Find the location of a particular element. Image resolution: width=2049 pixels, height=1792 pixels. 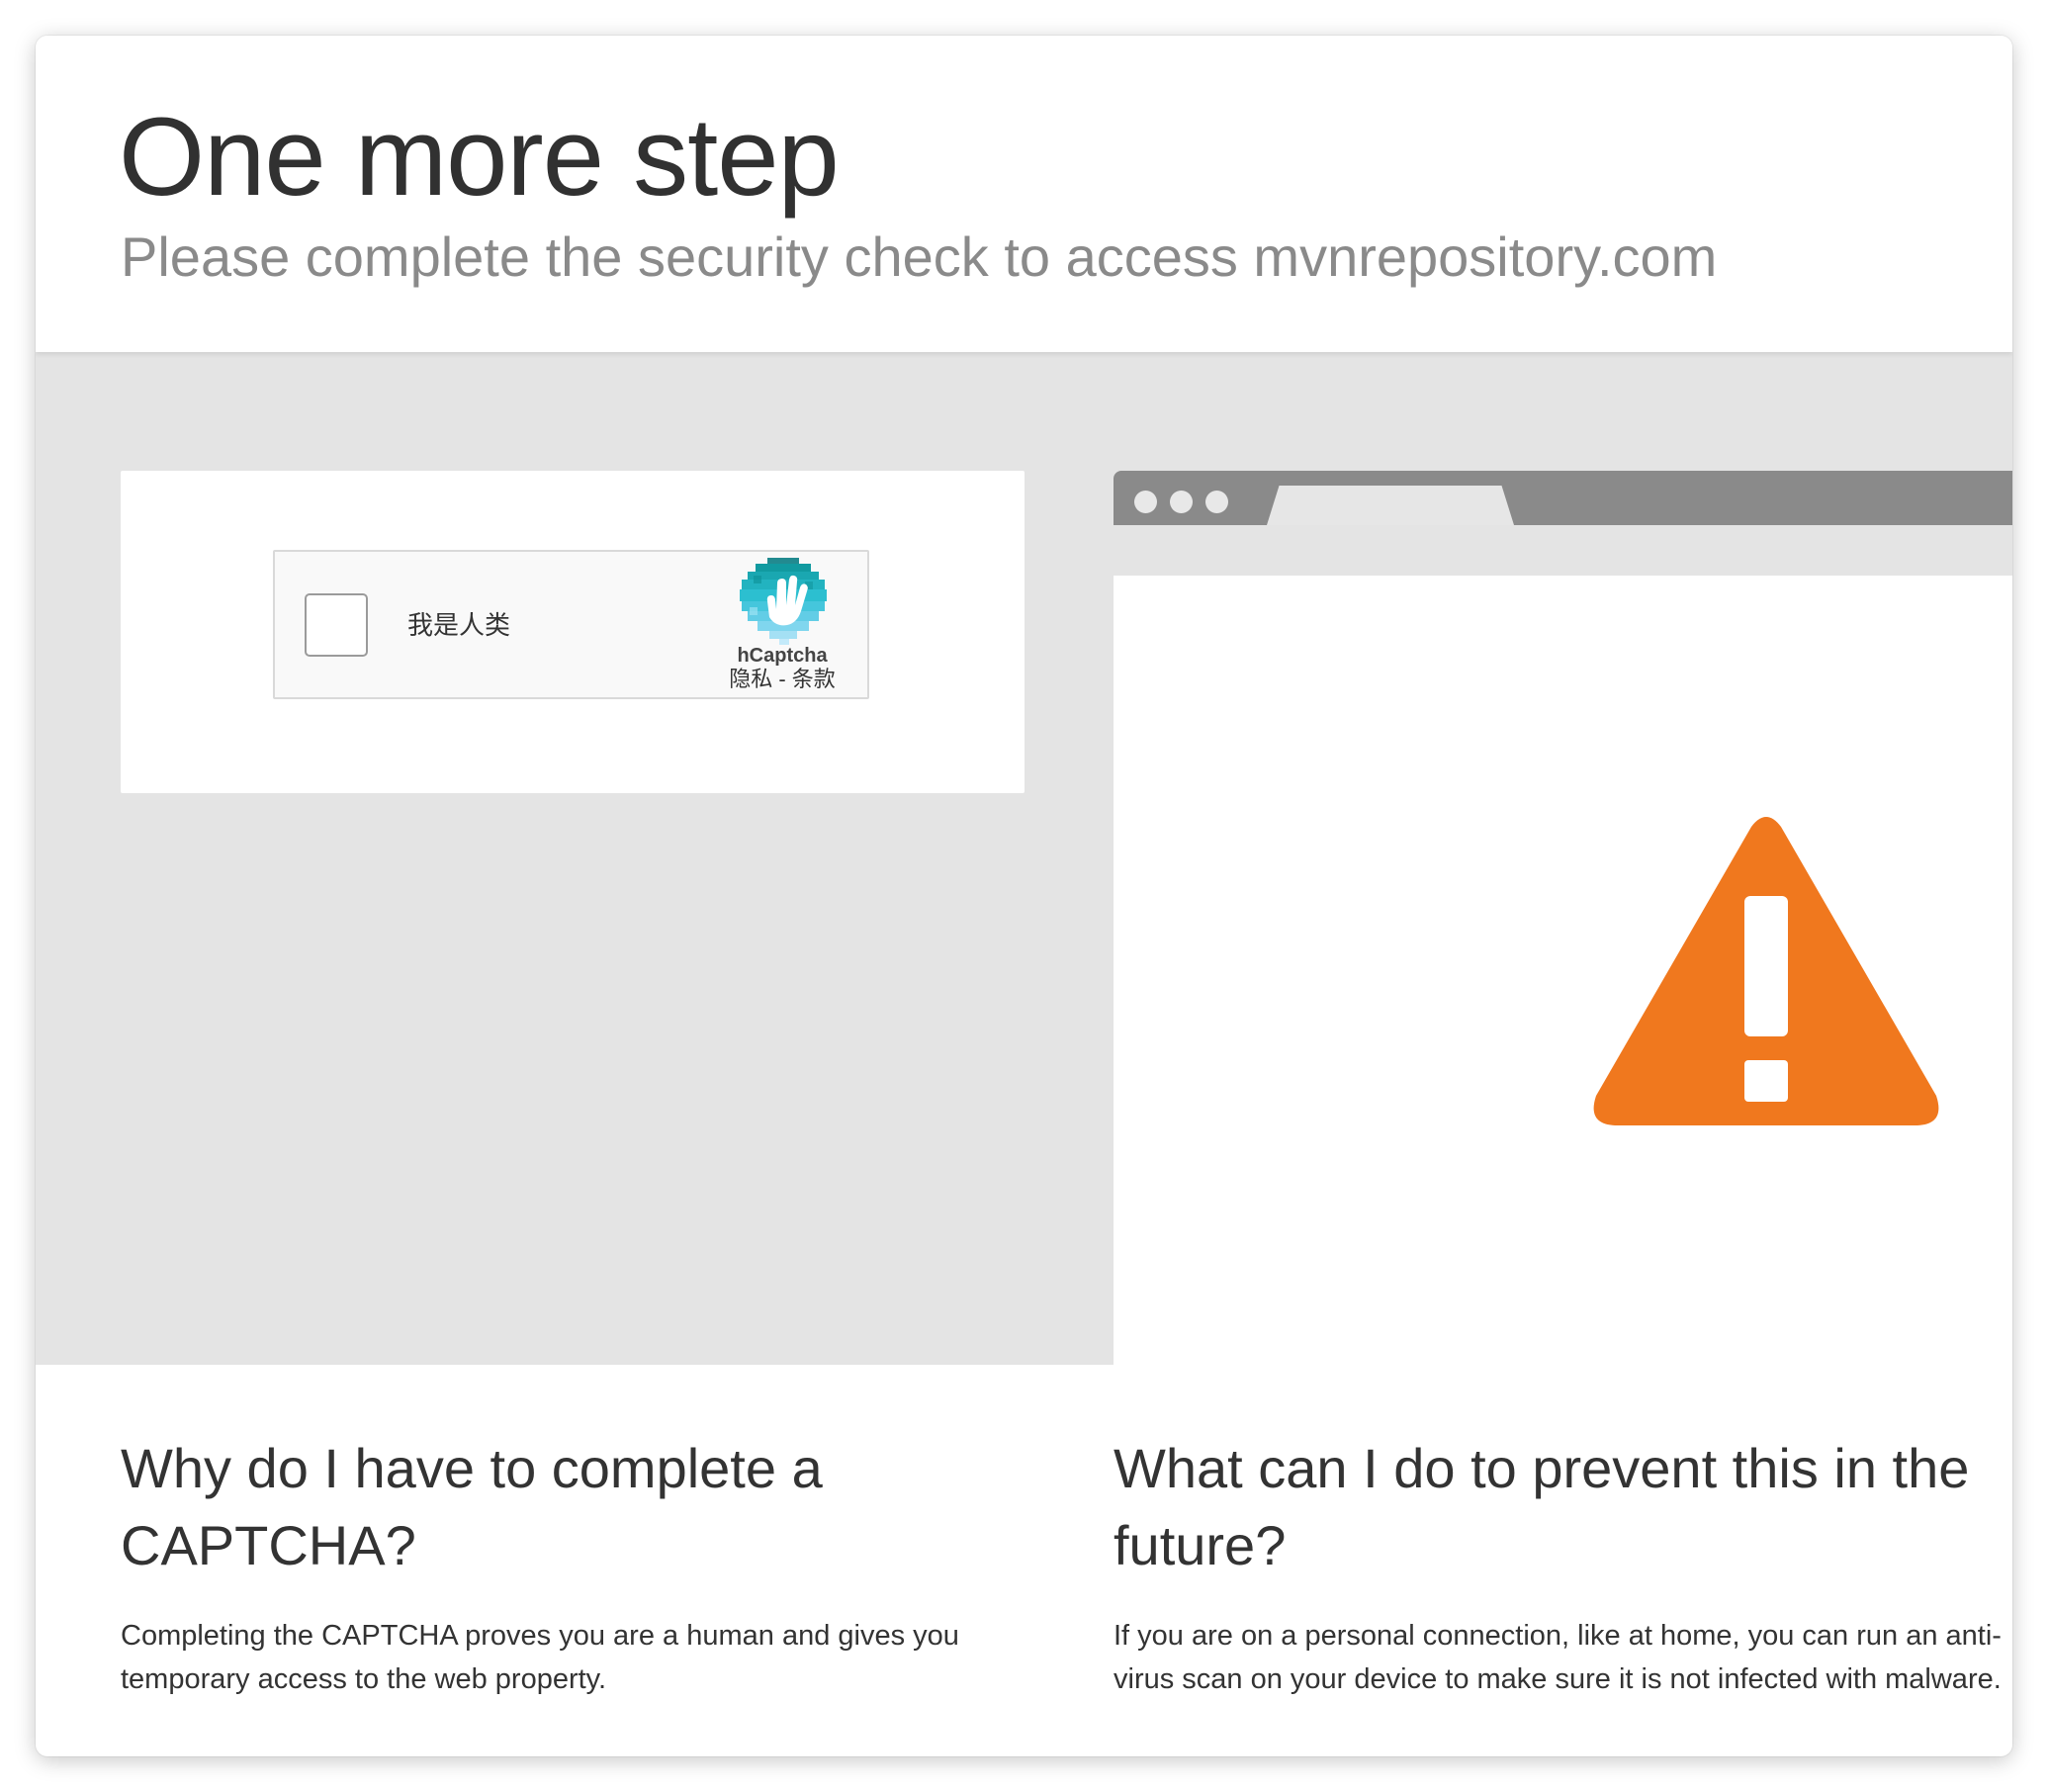

human-checkbox-label: 我是人类 is located at coordinates (458, 625).